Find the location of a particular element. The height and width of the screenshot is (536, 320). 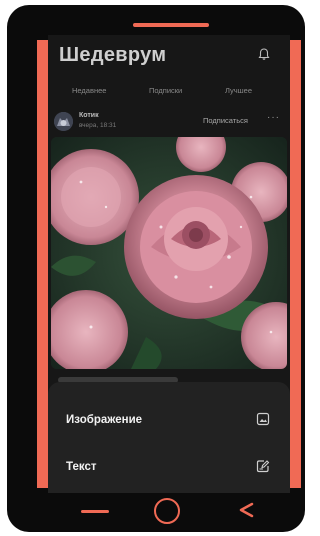

subscribe-button: Подписаться is located at coordinates (225, 120).